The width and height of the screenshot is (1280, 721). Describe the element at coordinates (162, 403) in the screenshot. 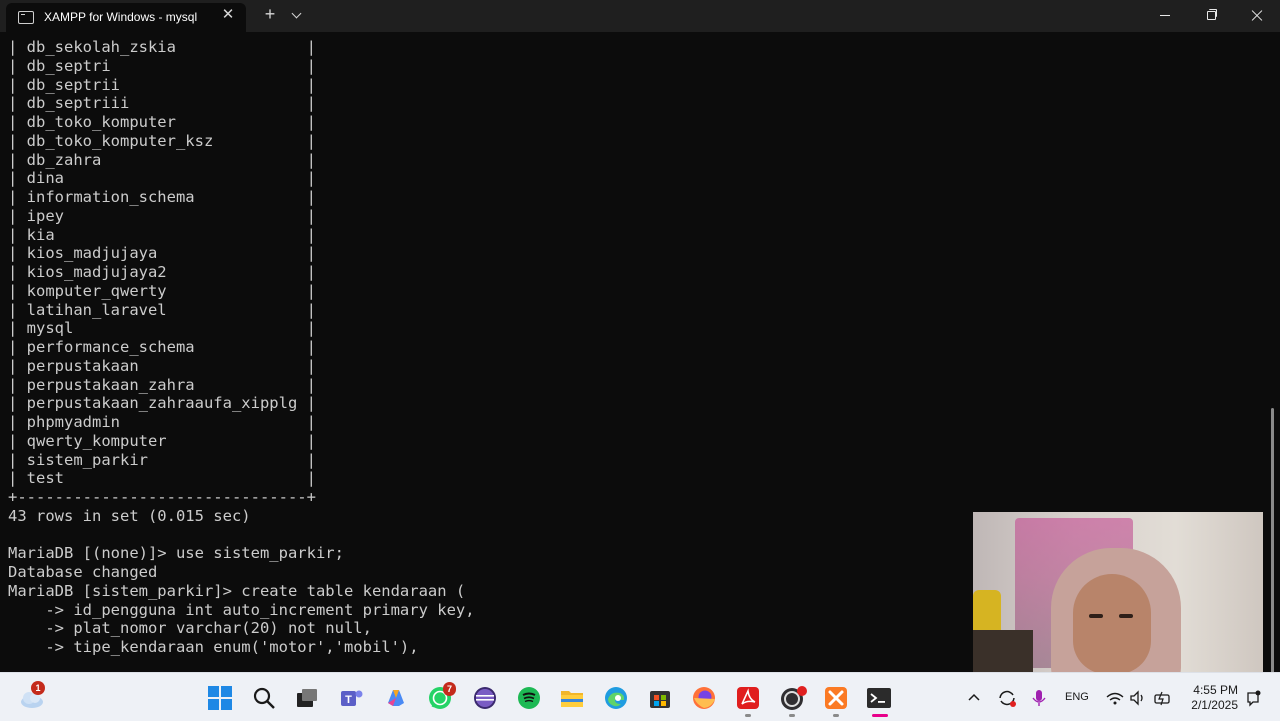

I see `terminal-line: | perpustakaan_zahraaufa_xipplg |` at that location.